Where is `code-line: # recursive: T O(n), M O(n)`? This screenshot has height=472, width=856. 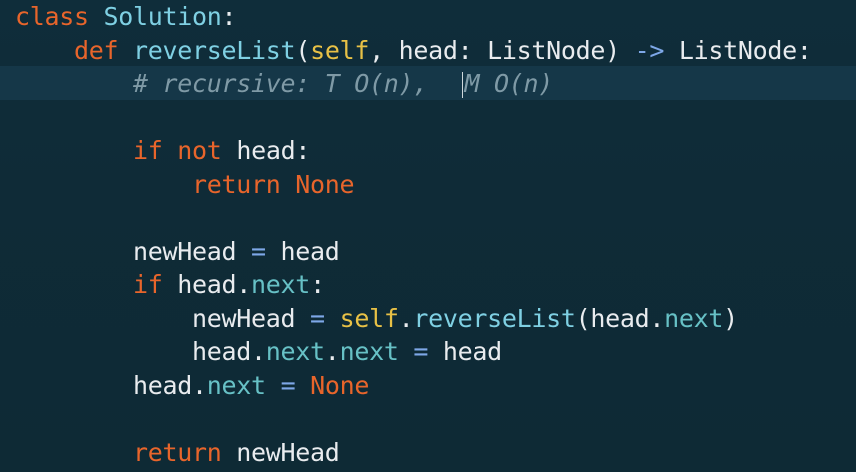 code-line: # recursive: T O(n), M O(n) is located at coordinates (284, 84).